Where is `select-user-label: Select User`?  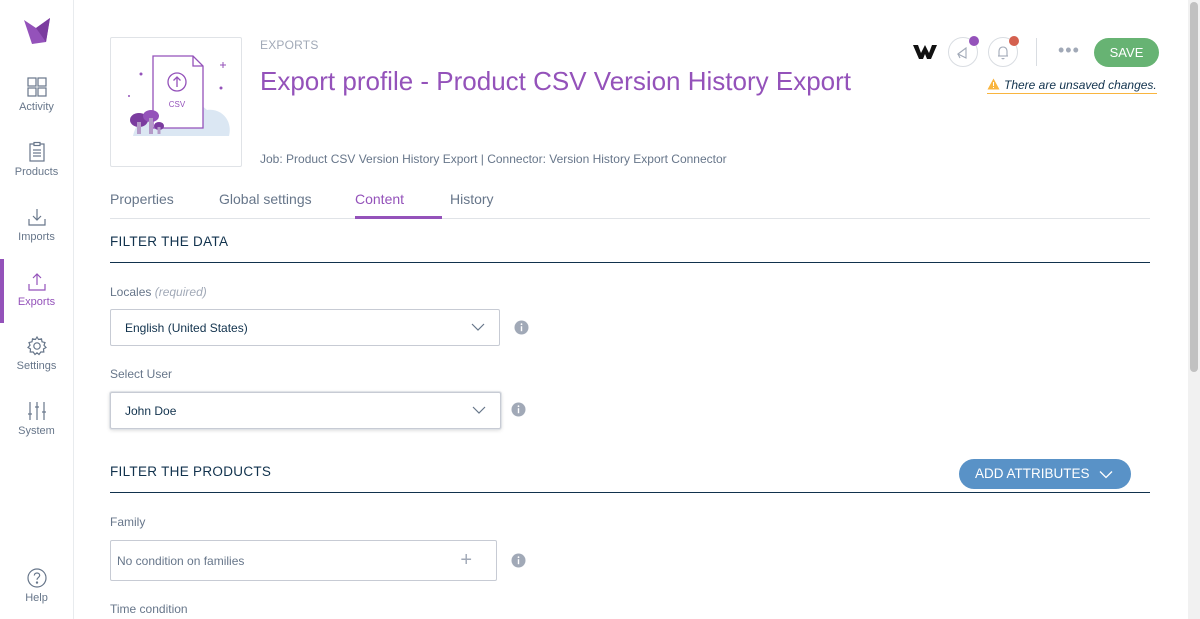
select-user-label: Select User is located at coordinates (141, 374).